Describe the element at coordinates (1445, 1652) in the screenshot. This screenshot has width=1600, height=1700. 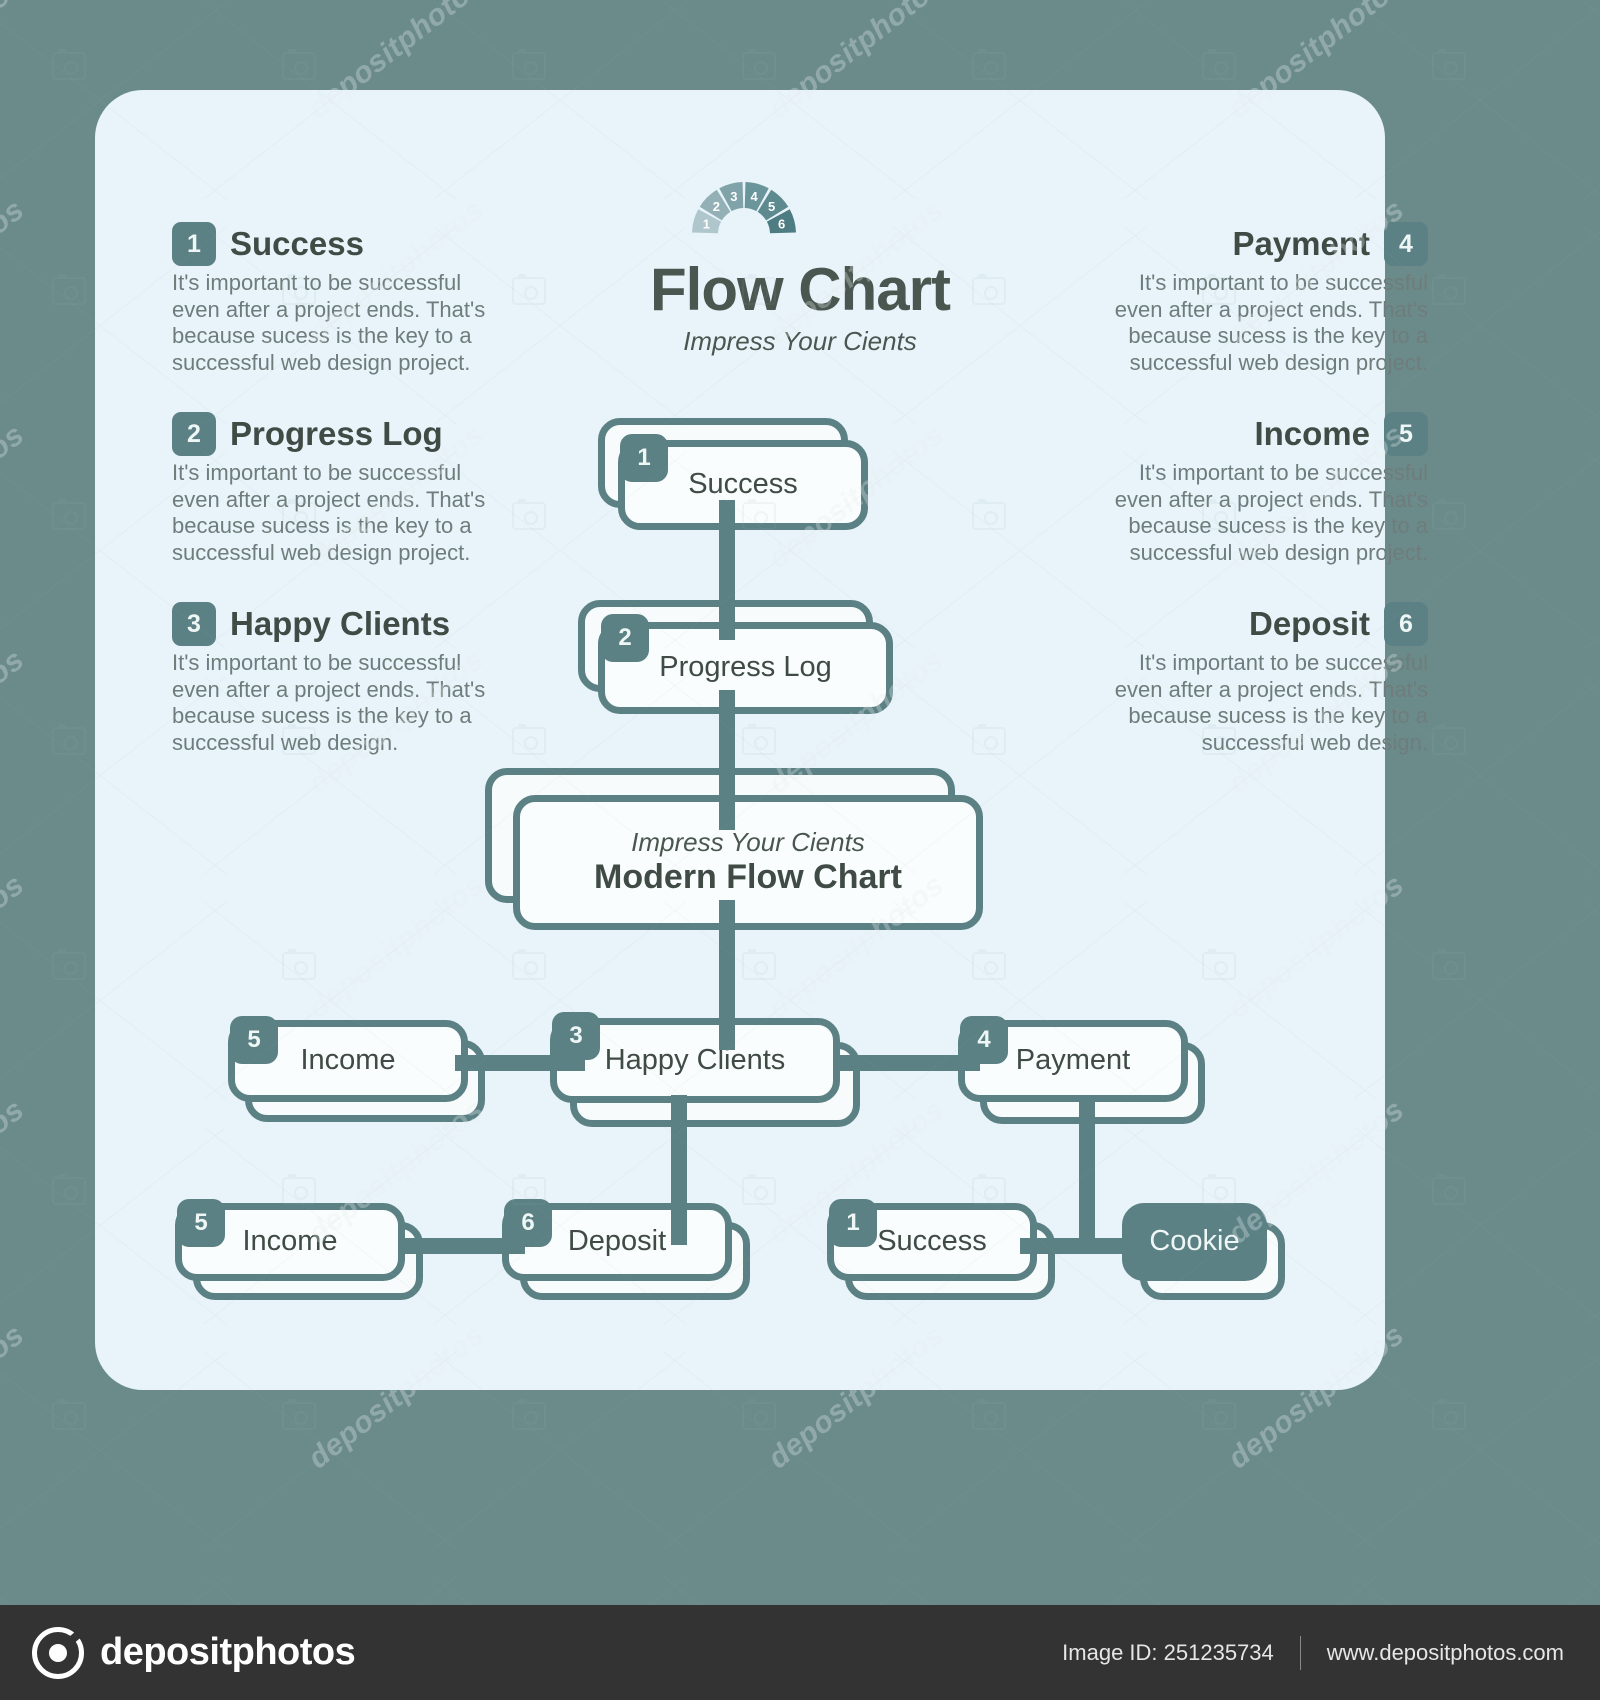
I see `footer-website: www.depositphotos.com` at that location.